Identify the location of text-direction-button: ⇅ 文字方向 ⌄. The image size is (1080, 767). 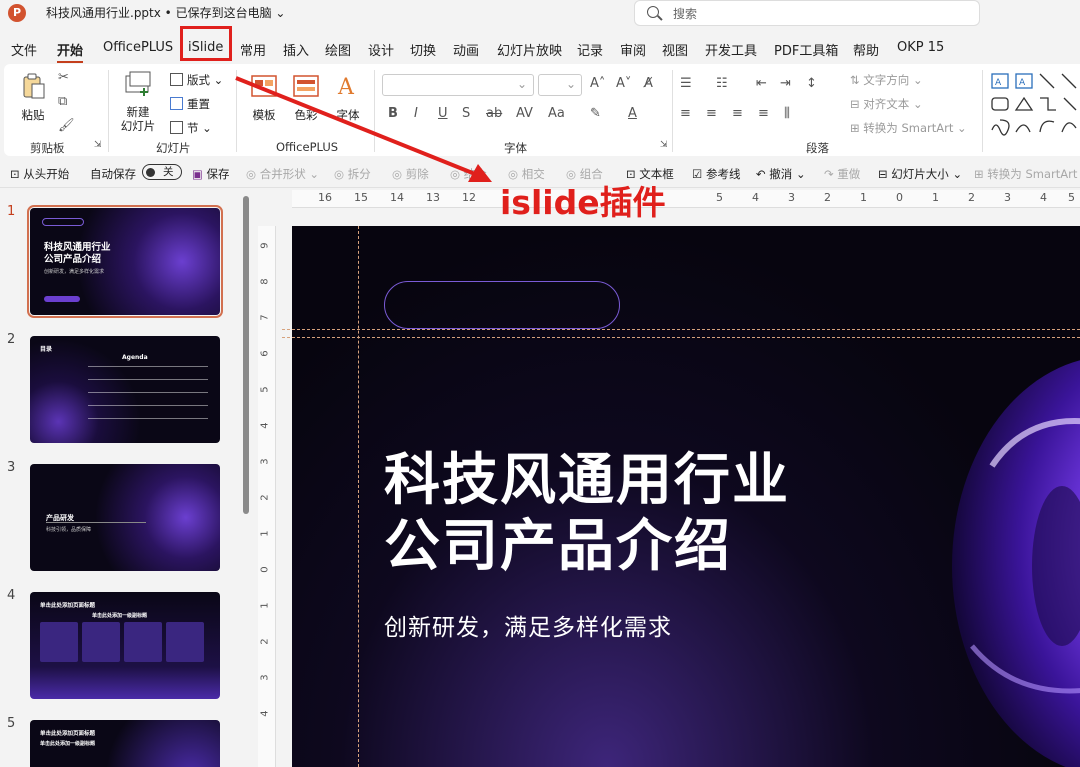
(886, 80).